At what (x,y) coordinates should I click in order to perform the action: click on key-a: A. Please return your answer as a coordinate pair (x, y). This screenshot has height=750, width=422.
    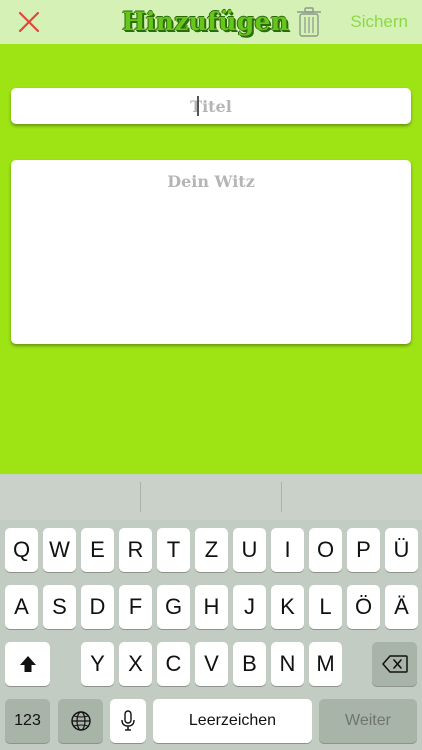
    Looking at the image, I should click on (21, 607).